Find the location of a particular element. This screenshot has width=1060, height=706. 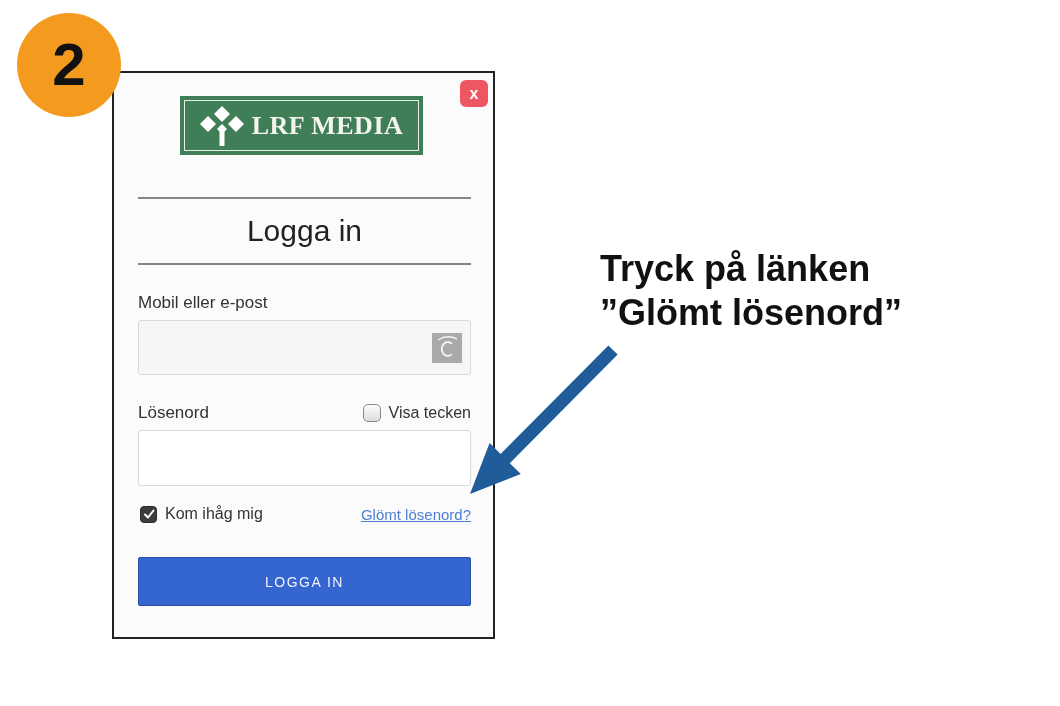

remember-checkbox is located at coordinates (148, 514).